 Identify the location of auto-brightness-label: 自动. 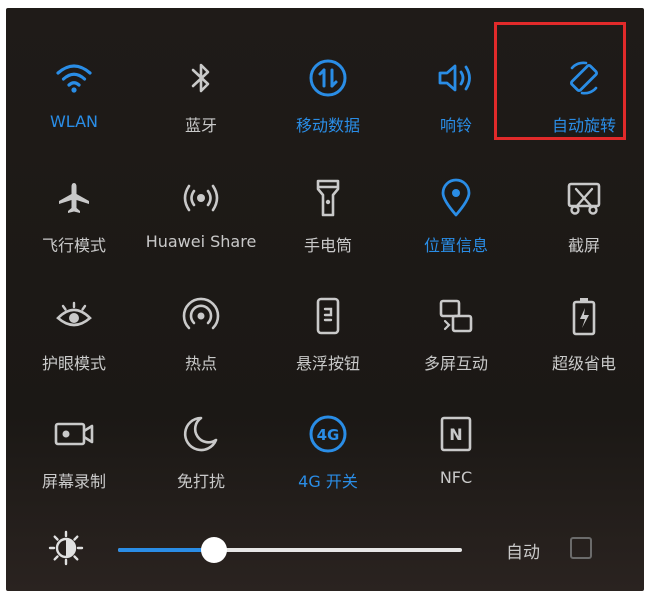
(523, 553).